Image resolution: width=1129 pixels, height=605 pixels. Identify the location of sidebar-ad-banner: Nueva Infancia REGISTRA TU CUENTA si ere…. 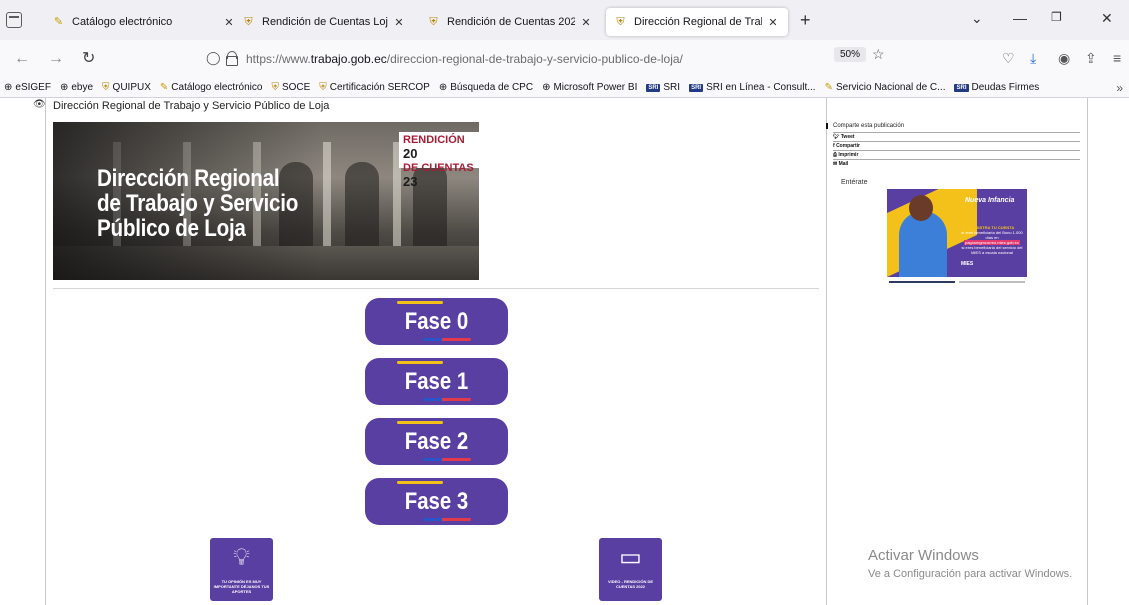
(957, 233).